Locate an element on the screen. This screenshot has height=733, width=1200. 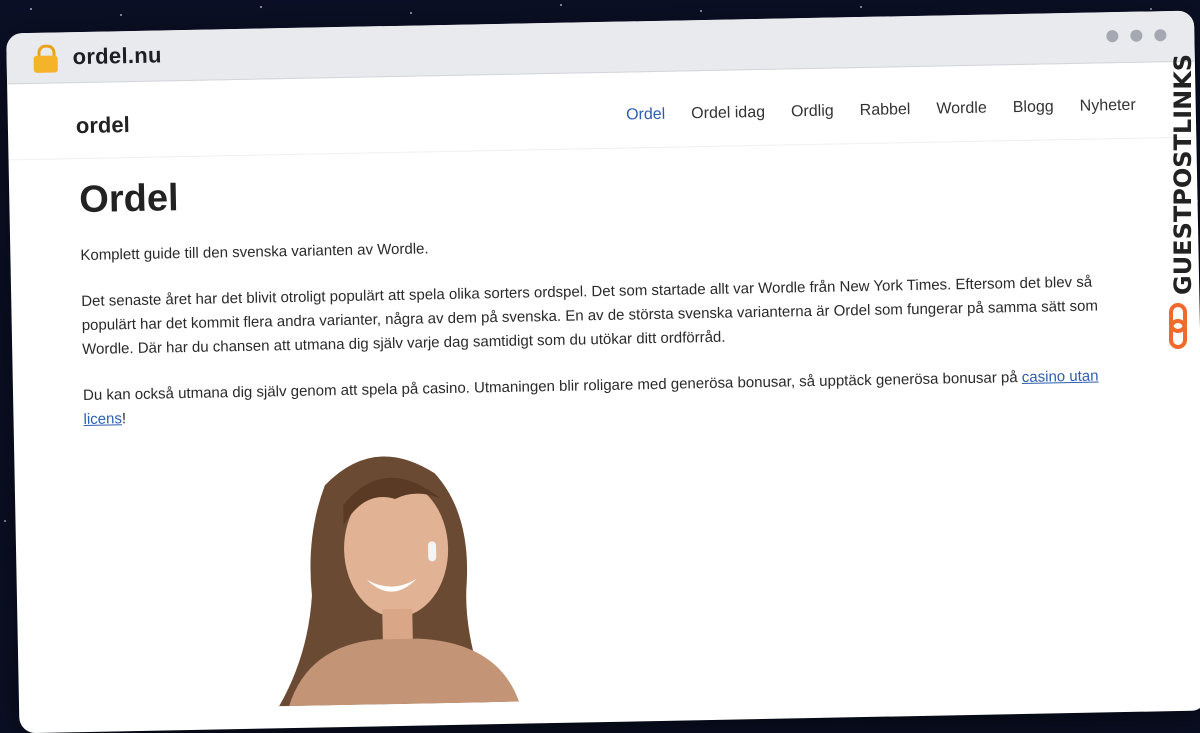
nav-item-ordel: Ordel is located at coordinates (645, 115).